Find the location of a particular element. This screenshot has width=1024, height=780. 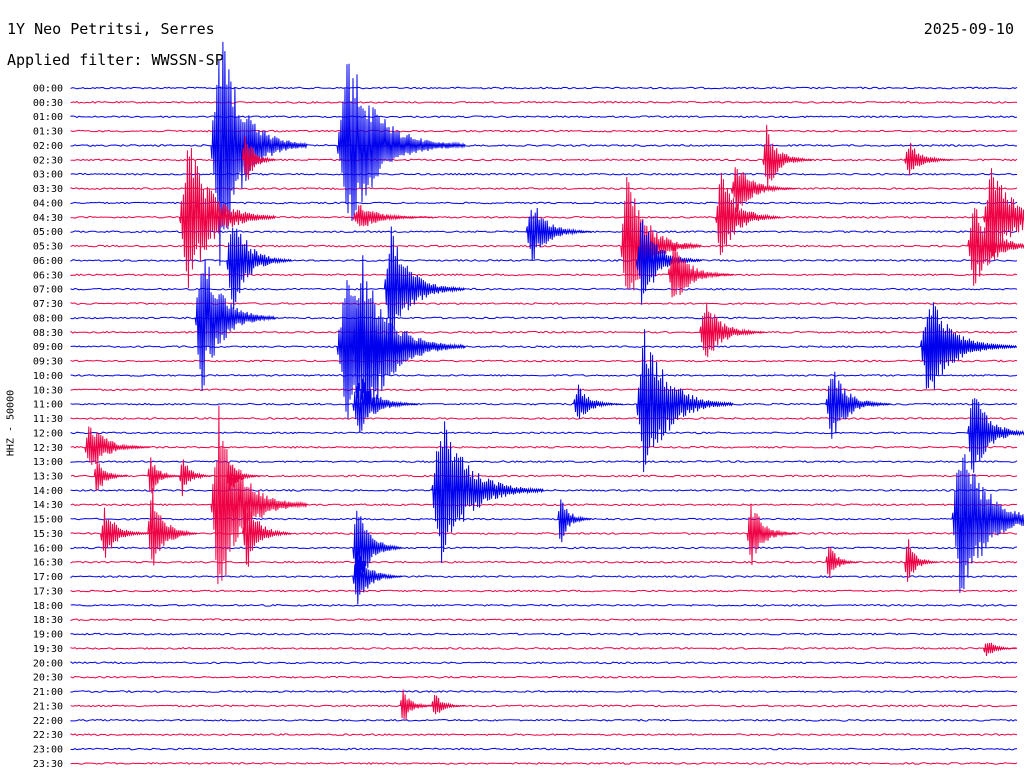

time-label: 23:00 is located at coordinates (48, 750).